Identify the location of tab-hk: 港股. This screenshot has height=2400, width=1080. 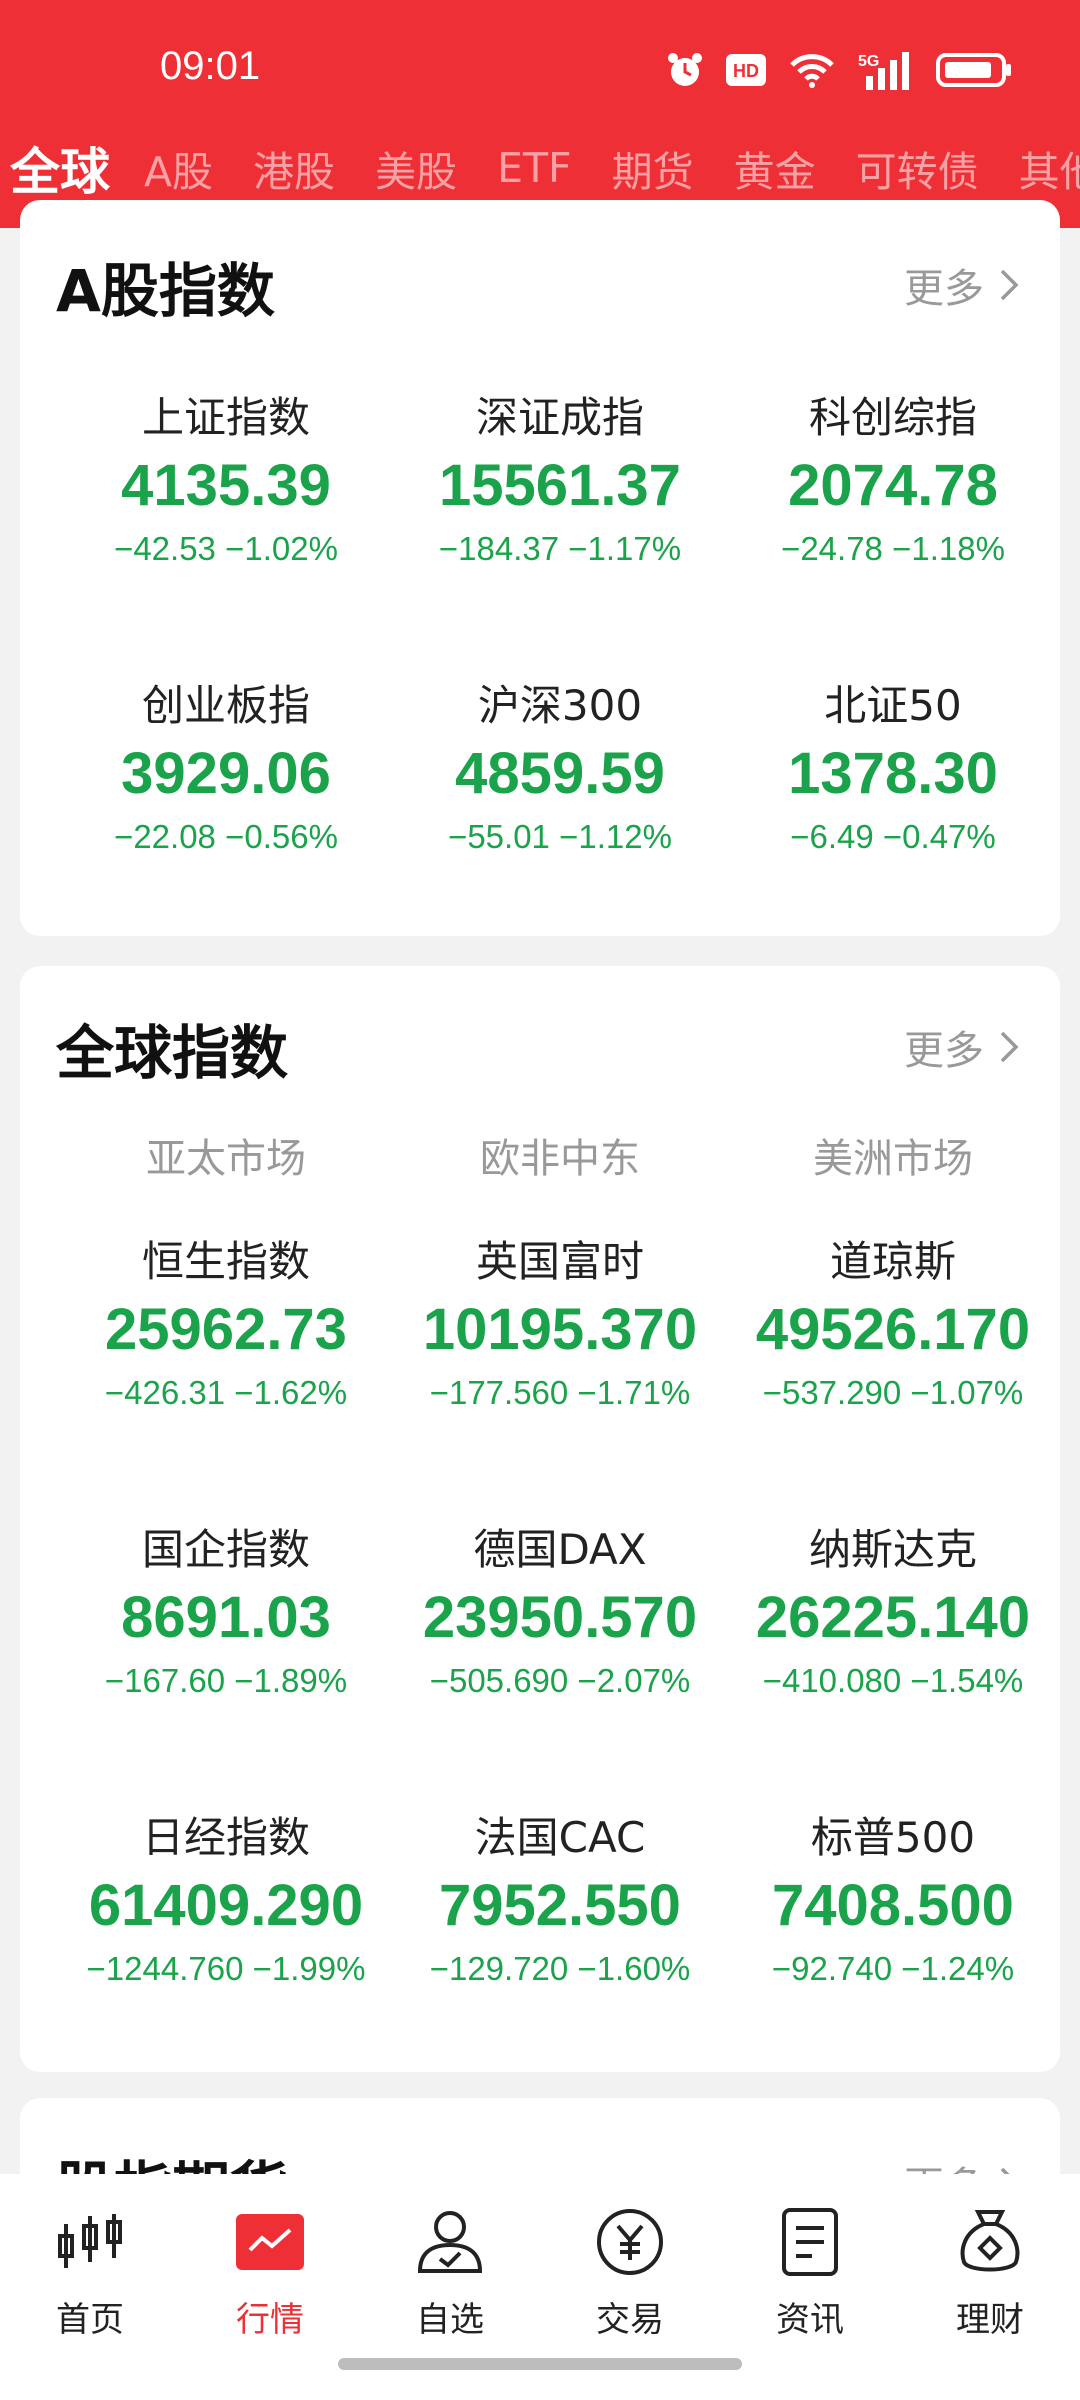
(294, 168).